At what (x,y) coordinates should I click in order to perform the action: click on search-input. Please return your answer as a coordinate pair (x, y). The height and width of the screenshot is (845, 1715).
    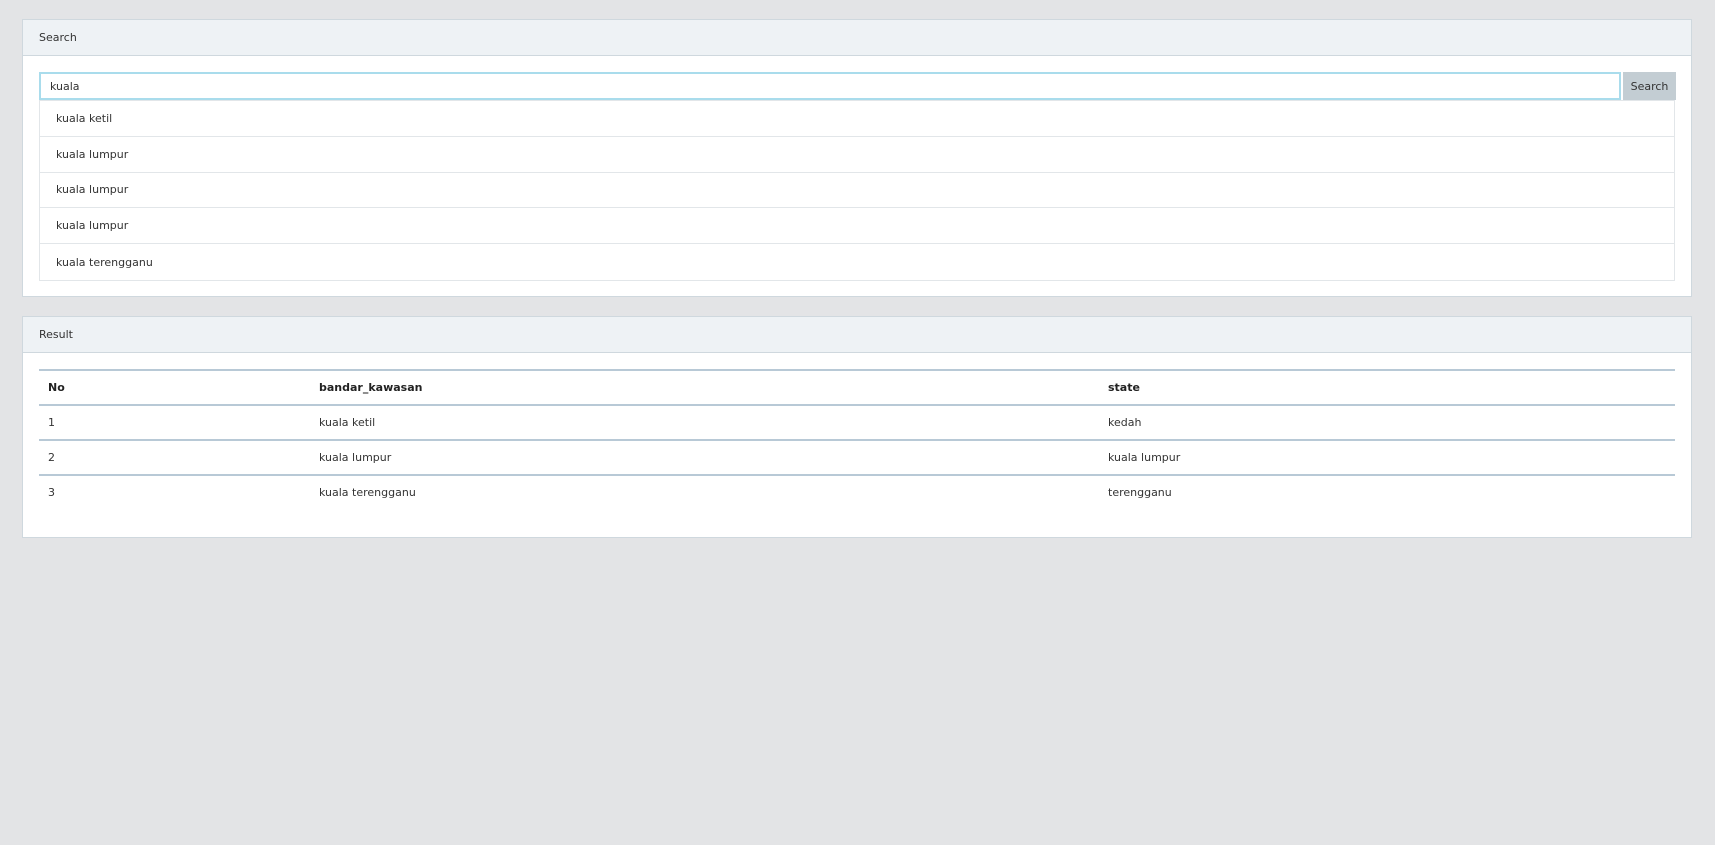
    Looking at the image, I should click on (830, 86).